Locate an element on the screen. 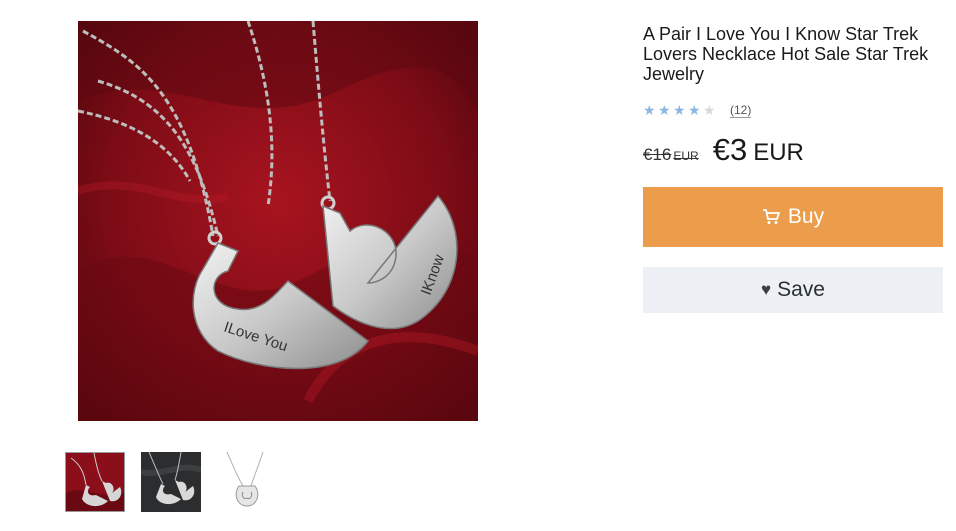  sale-price: €3 EUR is located at coordinates (758, 150).